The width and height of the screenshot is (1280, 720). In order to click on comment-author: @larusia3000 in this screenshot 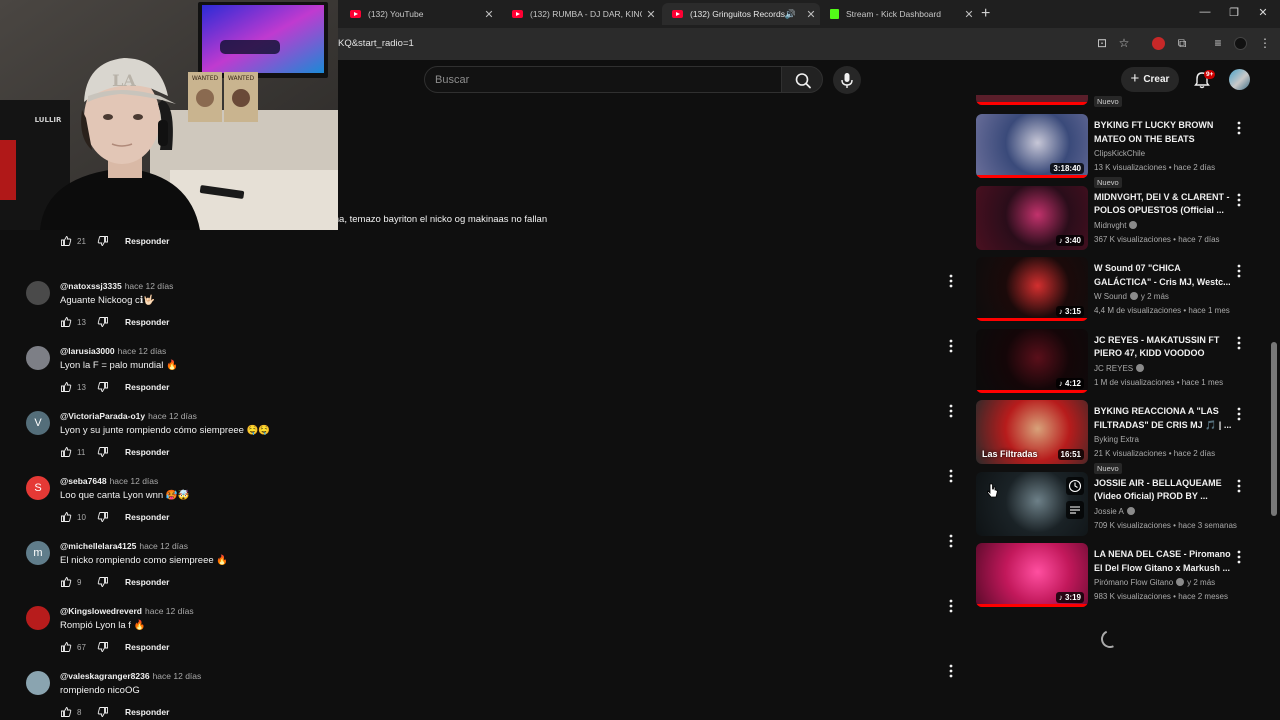, I will do `click(87, 351)`.